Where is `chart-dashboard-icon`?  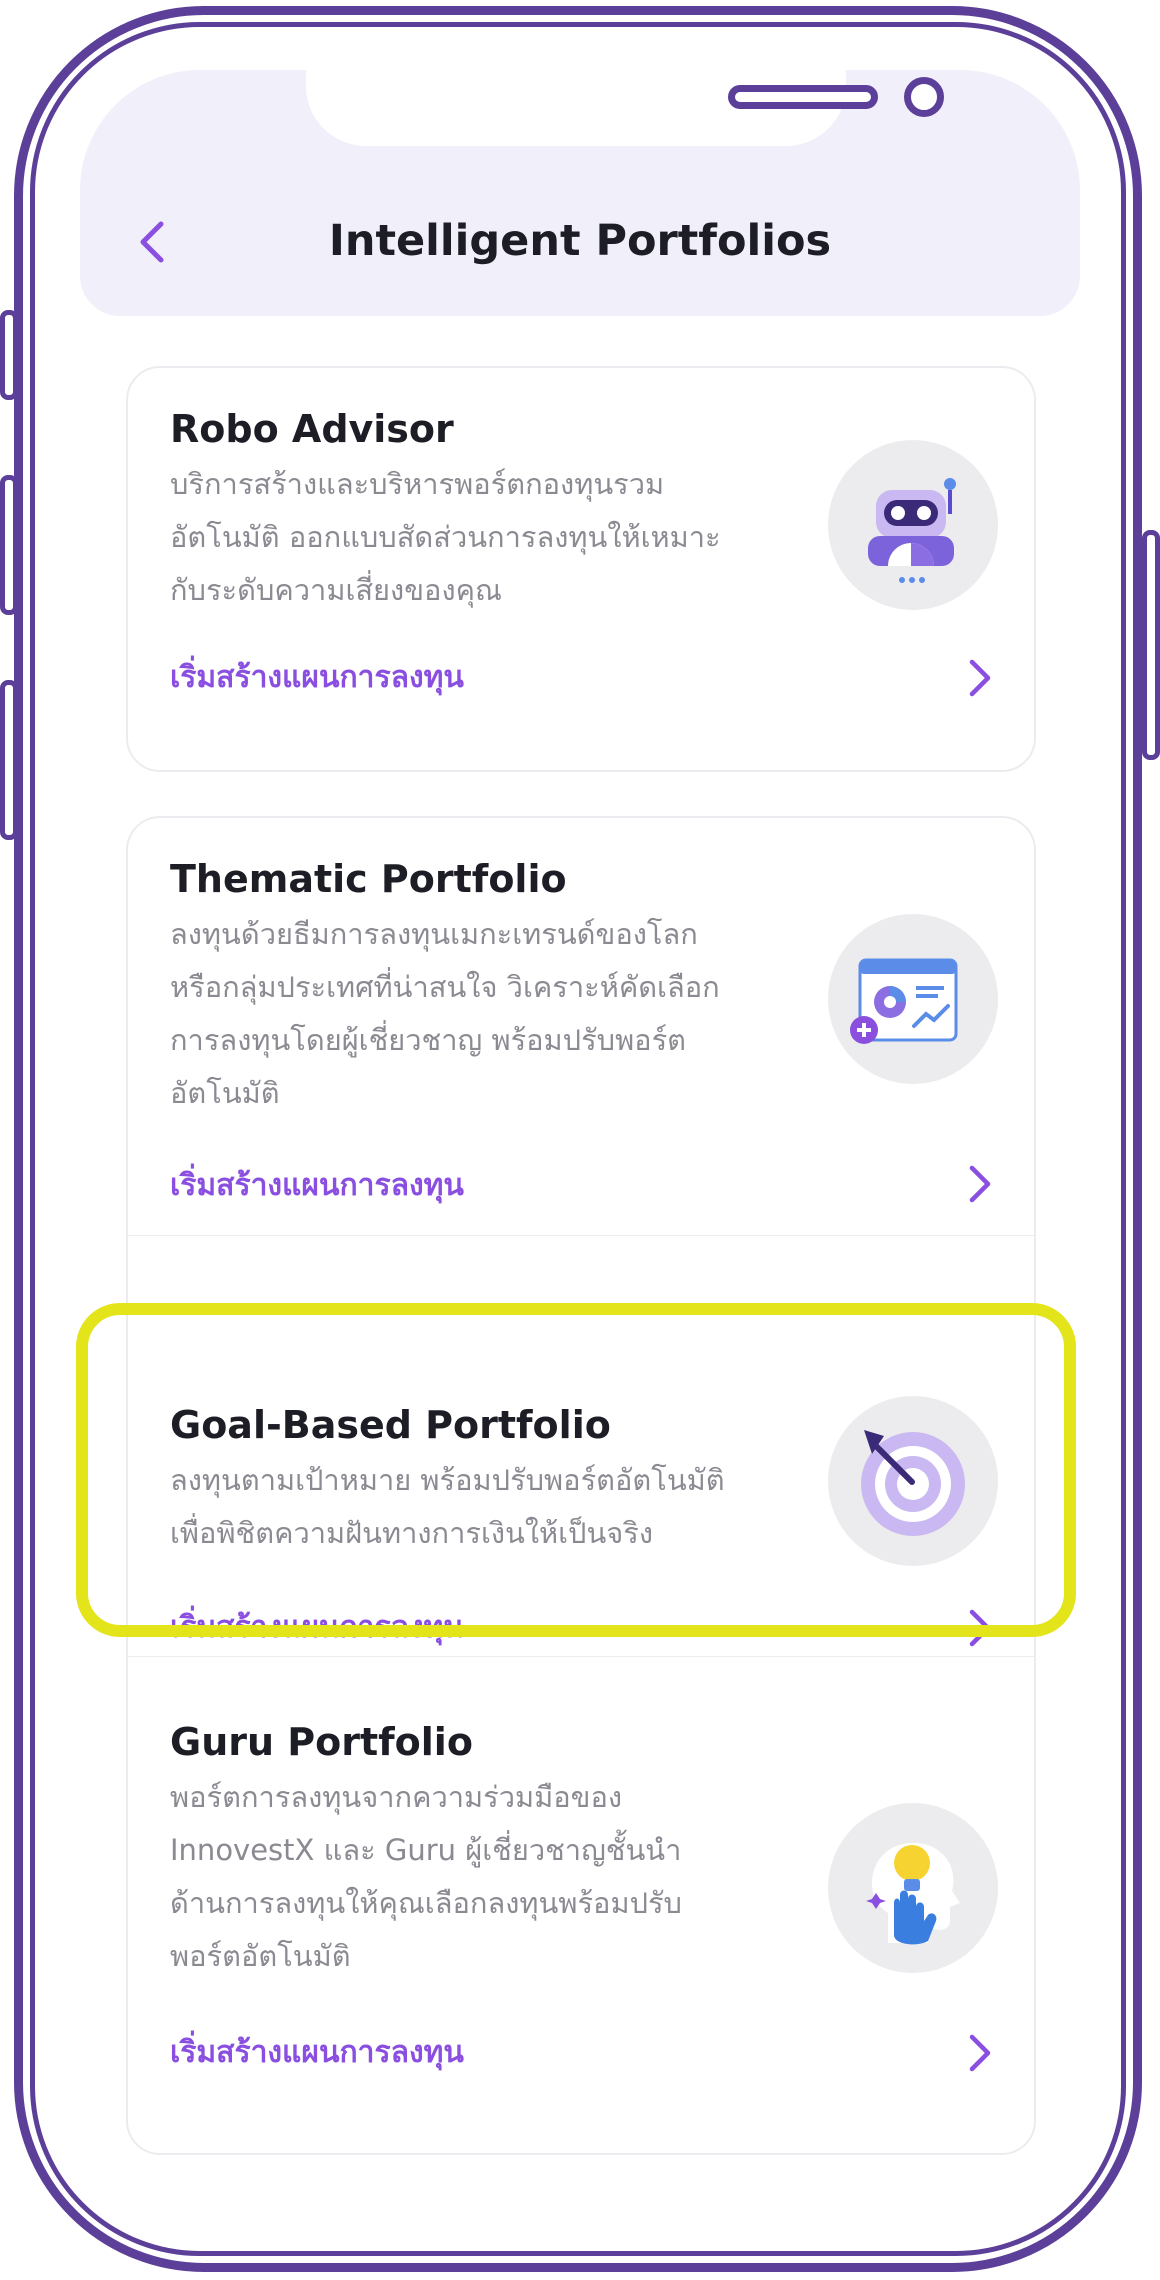
chart-dashboard-icon is located at coordinates (904, 1001).